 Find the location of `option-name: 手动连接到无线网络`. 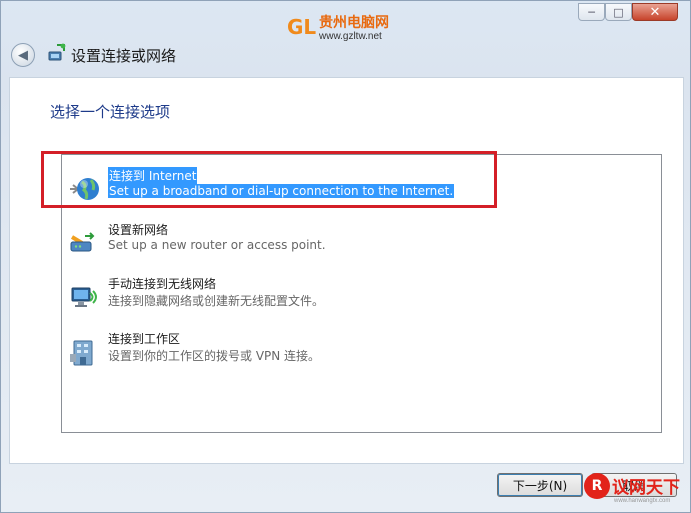

option-name: 手动连接到无线网络 is located at coordinates (162, 284).